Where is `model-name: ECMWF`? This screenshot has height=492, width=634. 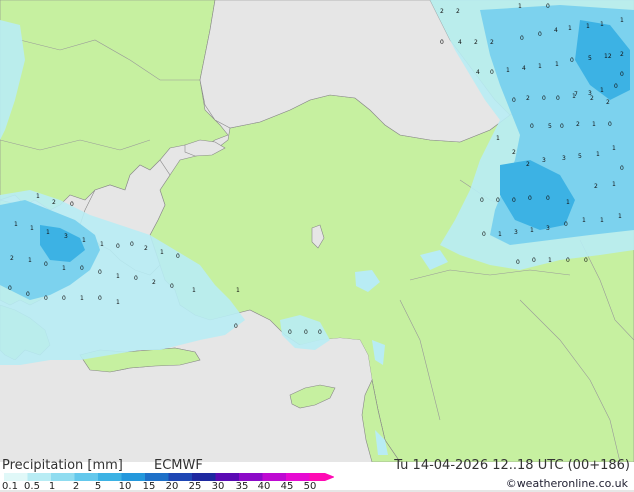 model-name: ECMWF is located at coordinates (178, 465).